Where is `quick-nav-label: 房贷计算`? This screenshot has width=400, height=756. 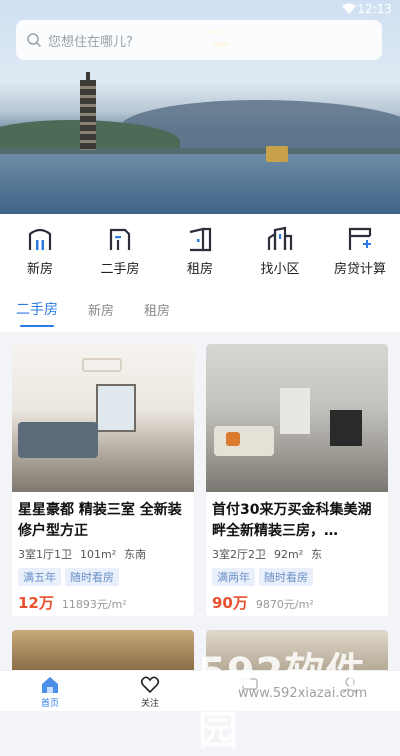
quick-nav-label: 房贷计算 is located at coordinates (359, 269).